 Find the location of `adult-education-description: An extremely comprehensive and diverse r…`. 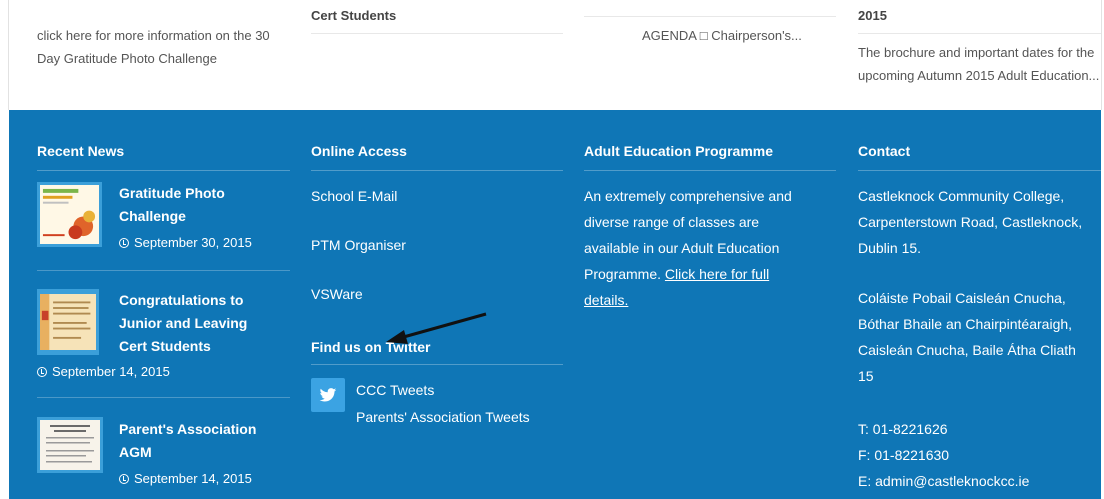

adult-education-description: An extremely comprehensive and diverse r… is located at coordinates (688, 248).